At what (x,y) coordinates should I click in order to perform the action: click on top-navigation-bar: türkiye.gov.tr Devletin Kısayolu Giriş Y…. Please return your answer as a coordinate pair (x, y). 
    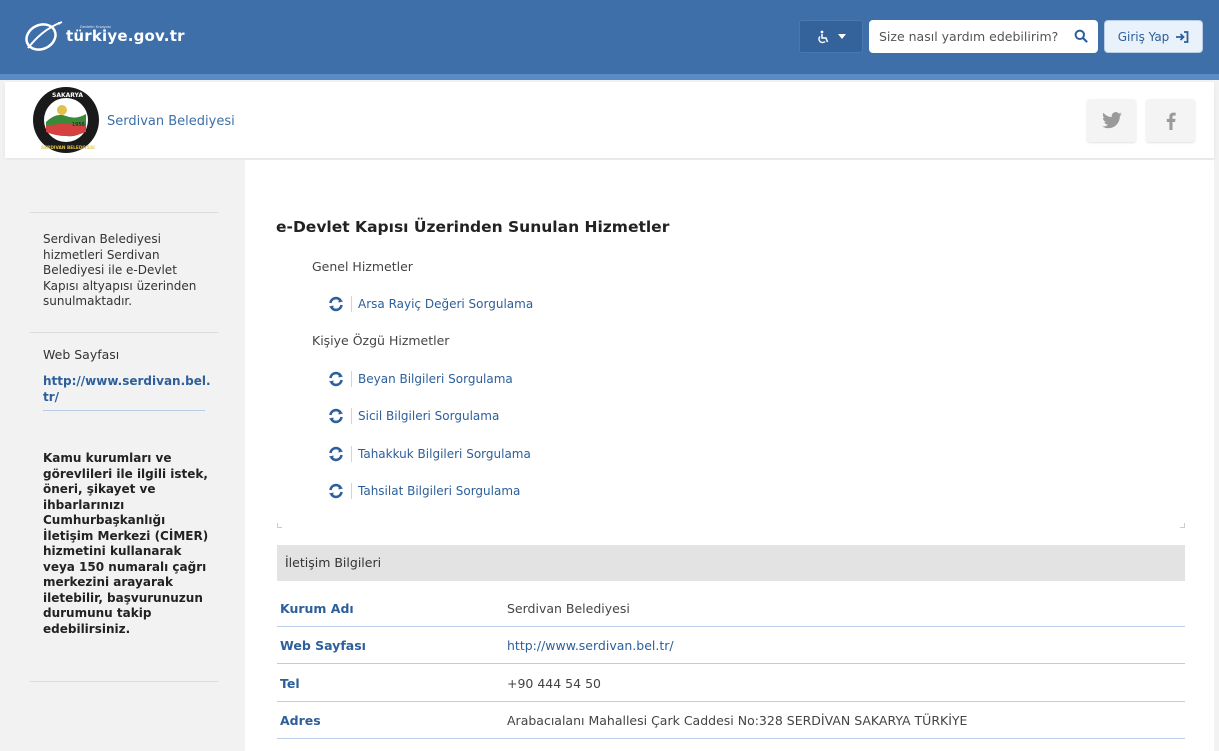
    Looking at the image, I should click on (609, 40).